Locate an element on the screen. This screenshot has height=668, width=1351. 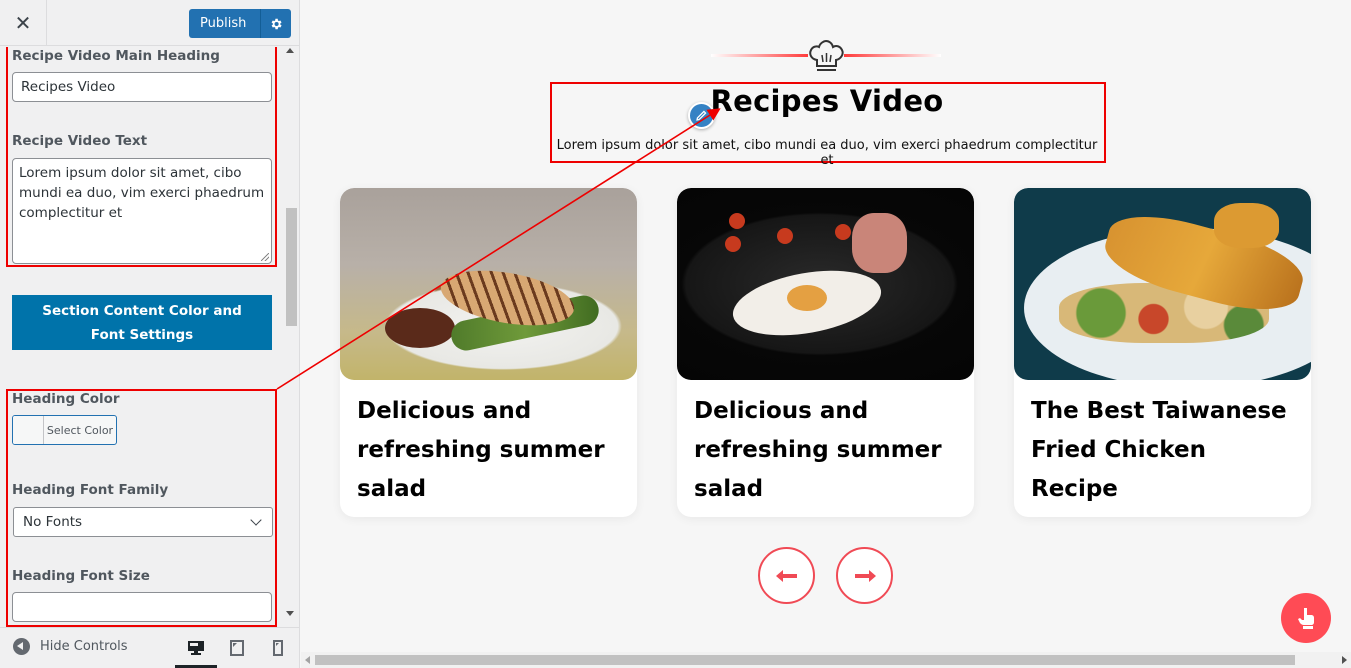
chevron-down-icon is located at coordinates (256, 520).